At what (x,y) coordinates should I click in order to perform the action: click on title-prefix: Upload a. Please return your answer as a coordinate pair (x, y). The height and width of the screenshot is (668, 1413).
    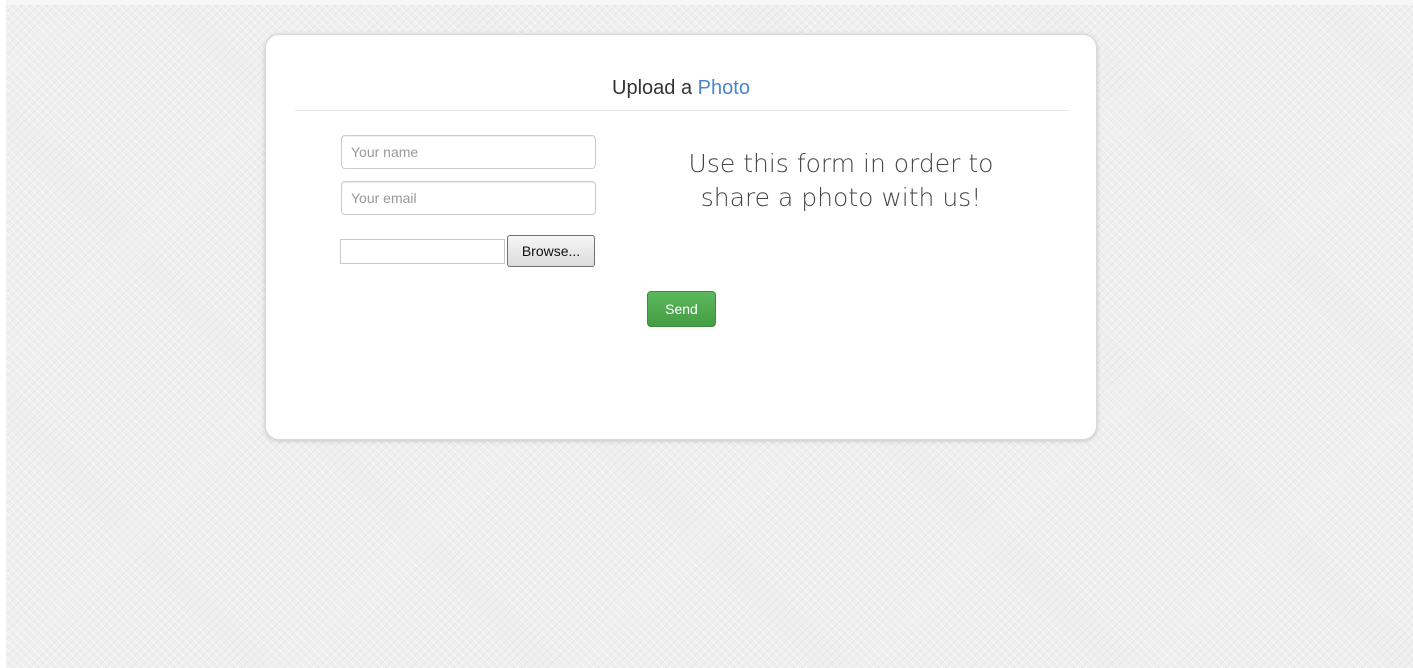
    Looking at the image, I should click on (652, 88).